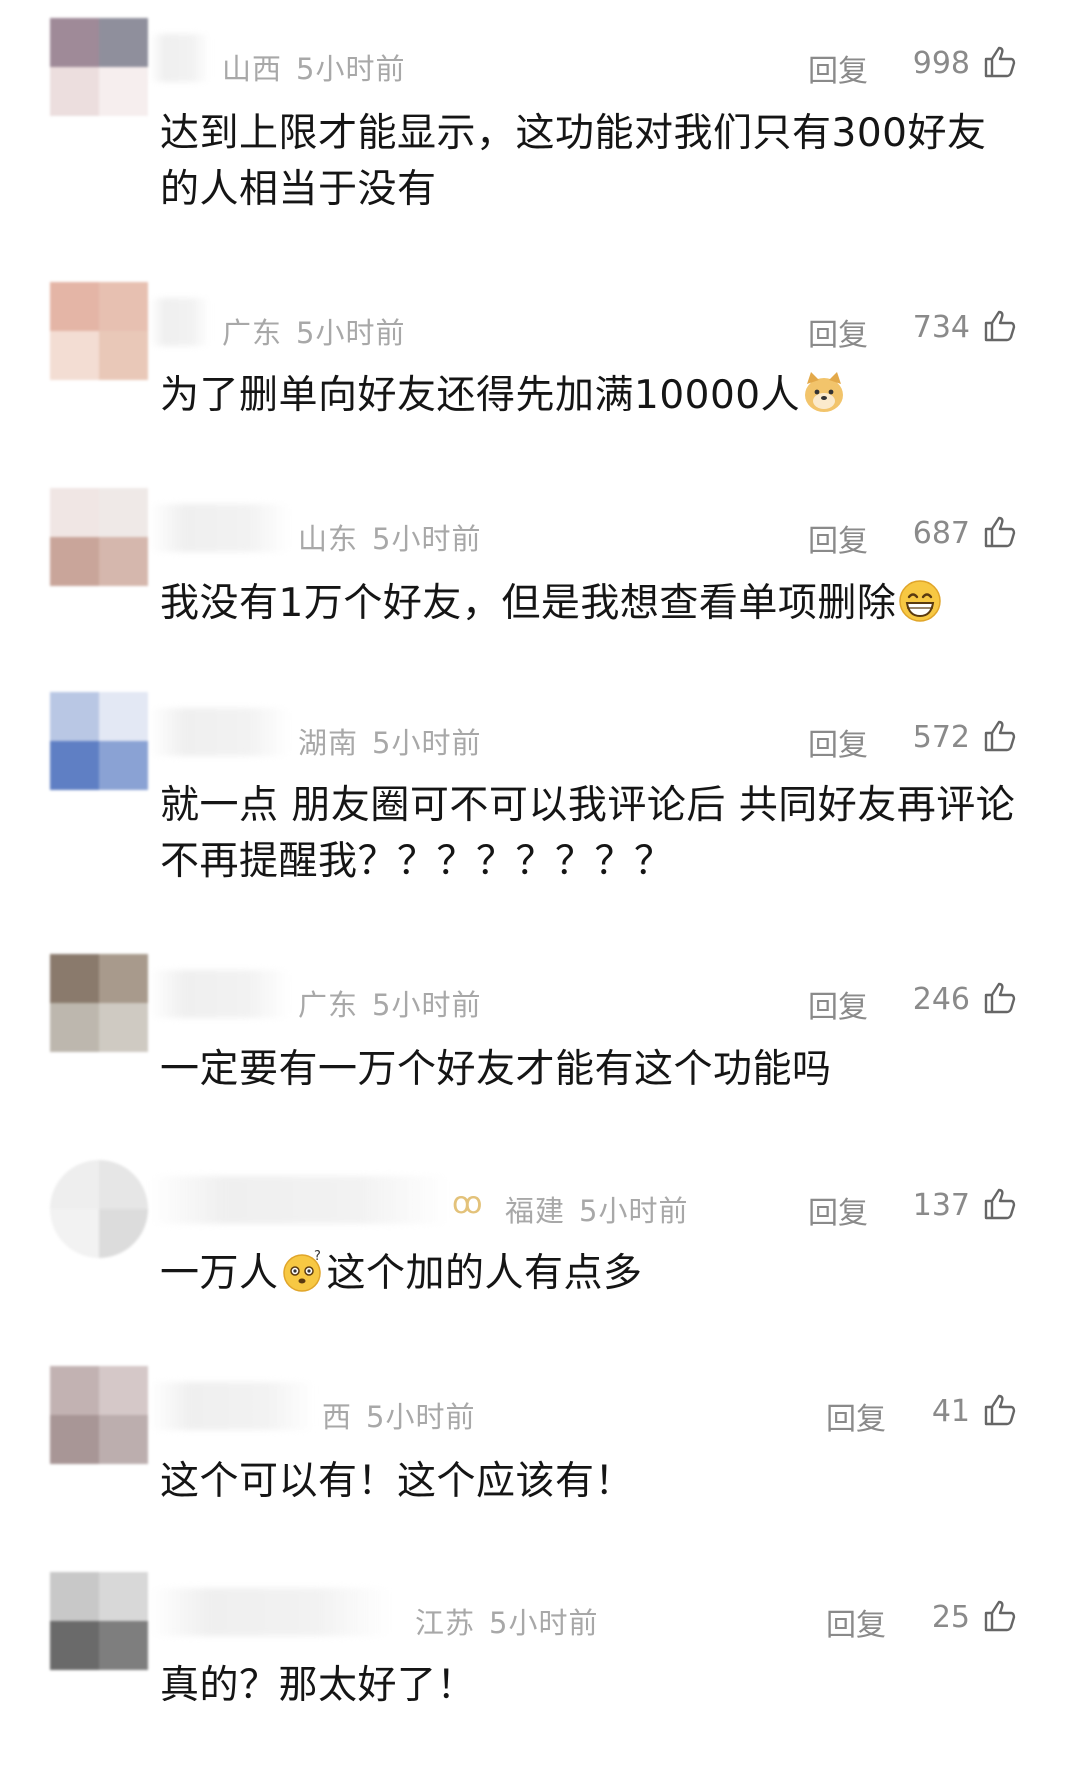  Describe the element at coordinates (337, 1417) in the screenshot. I see `region-label: 西` at that location.